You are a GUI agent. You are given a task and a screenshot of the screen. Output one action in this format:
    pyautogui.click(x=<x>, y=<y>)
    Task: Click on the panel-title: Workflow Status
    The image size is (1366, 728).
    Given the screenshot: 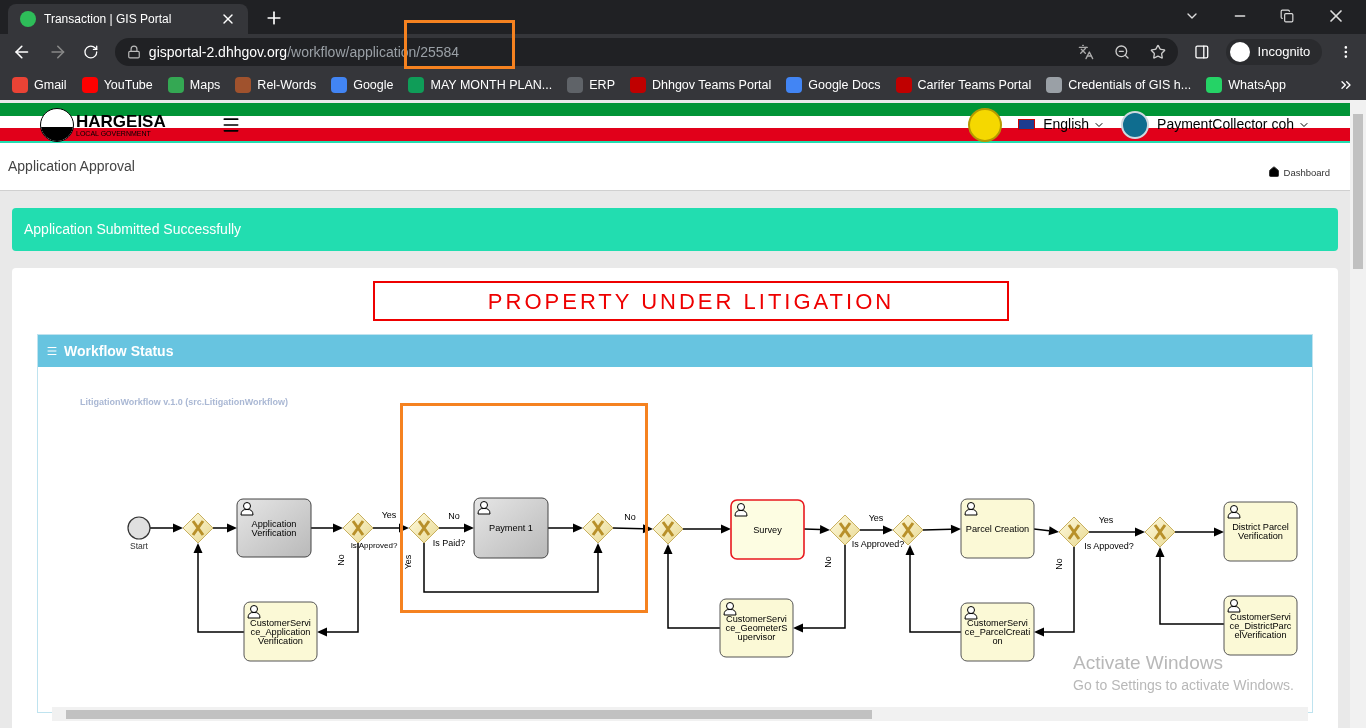 What is the action you would take?
    pyautogui.click(x=119, y=351)
    